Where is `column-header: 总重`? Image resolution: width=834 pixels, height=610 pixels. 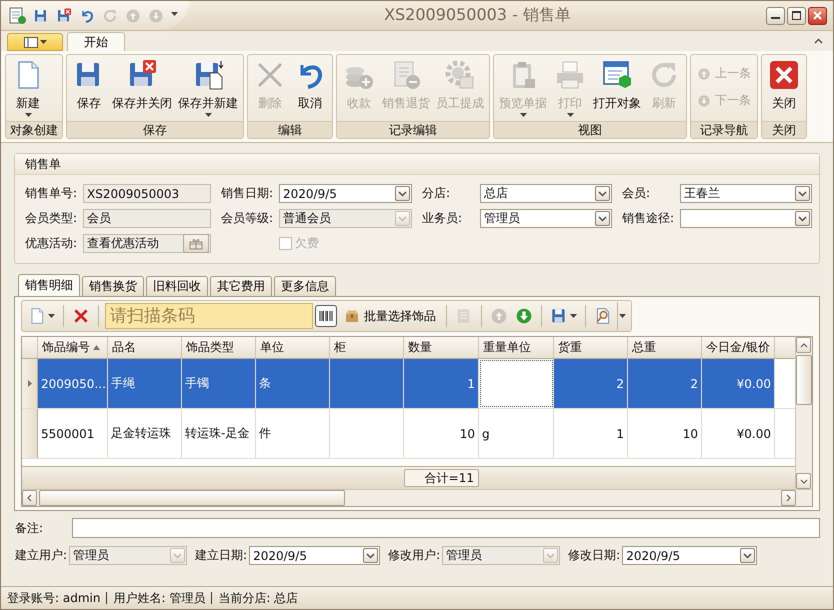
column-header: 总重 is located at coordinates (665, 347).